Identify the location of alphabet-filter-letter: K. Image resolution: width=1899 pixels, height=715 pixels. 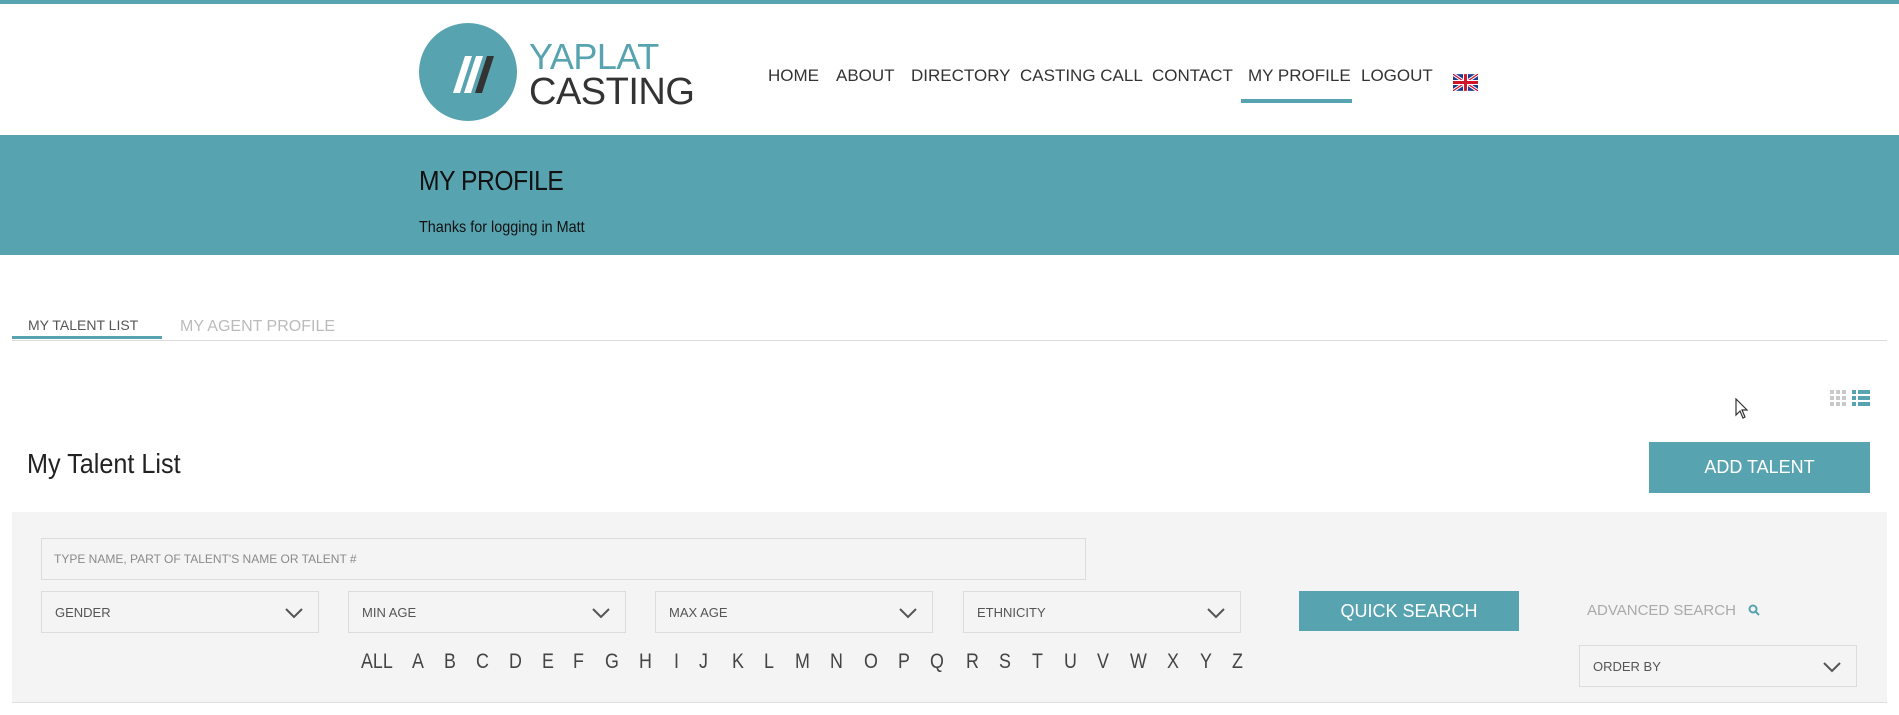
(738, 662).